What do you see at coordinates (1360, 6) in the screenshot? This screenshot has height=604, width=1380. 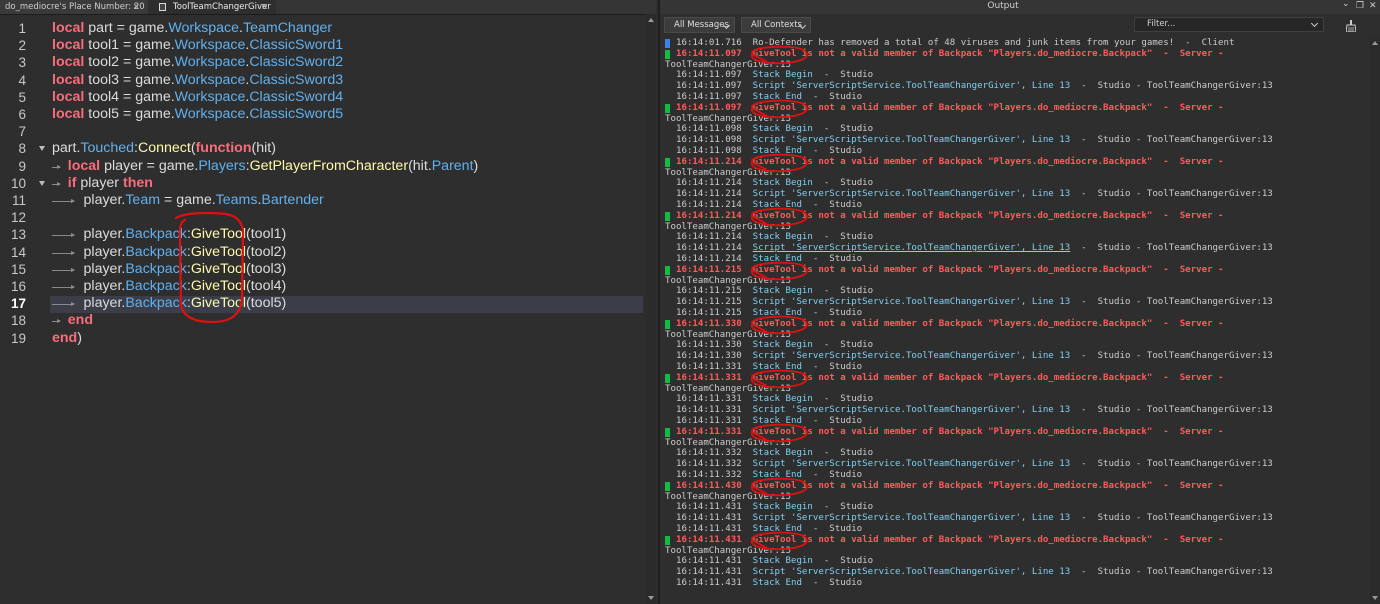 I see `restore-icon: ❐` at bounding box center [1360, 6].